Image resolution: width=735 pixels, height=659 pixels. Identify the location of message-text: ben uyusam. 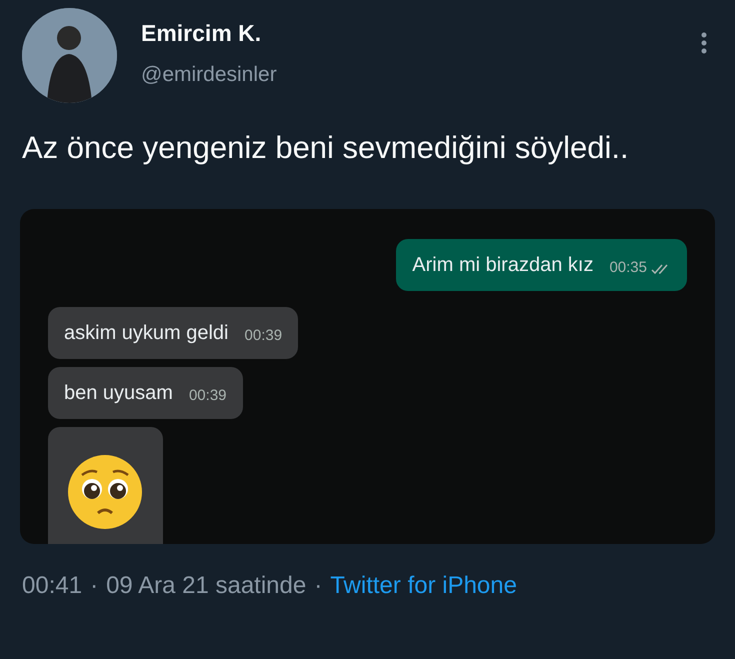
(118, 393).